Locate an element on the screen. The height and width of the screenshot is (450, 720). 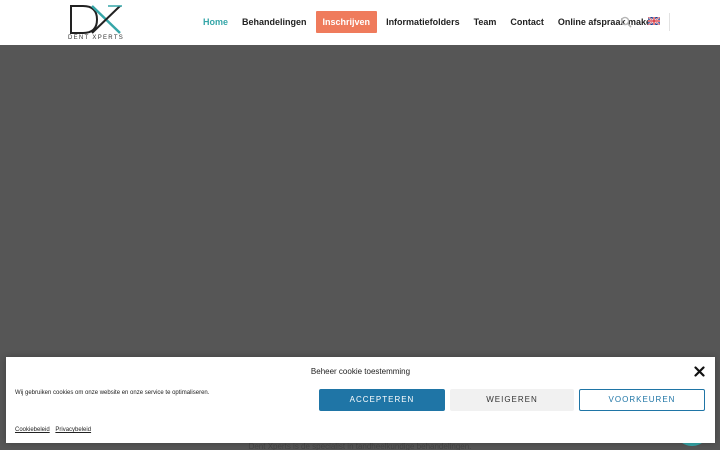
nav-online-afspraak: Online afspraak maken is located at coordinates (607, 22).